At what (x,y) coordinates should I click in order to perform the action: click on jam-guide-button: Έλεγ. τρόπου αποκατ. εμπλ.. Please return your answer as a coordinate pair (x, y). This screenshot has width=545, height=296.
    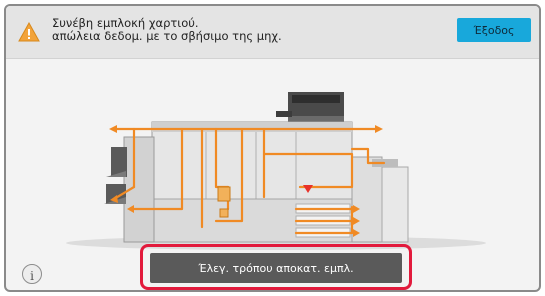
    Looking at the image, I should click on (276, 268).